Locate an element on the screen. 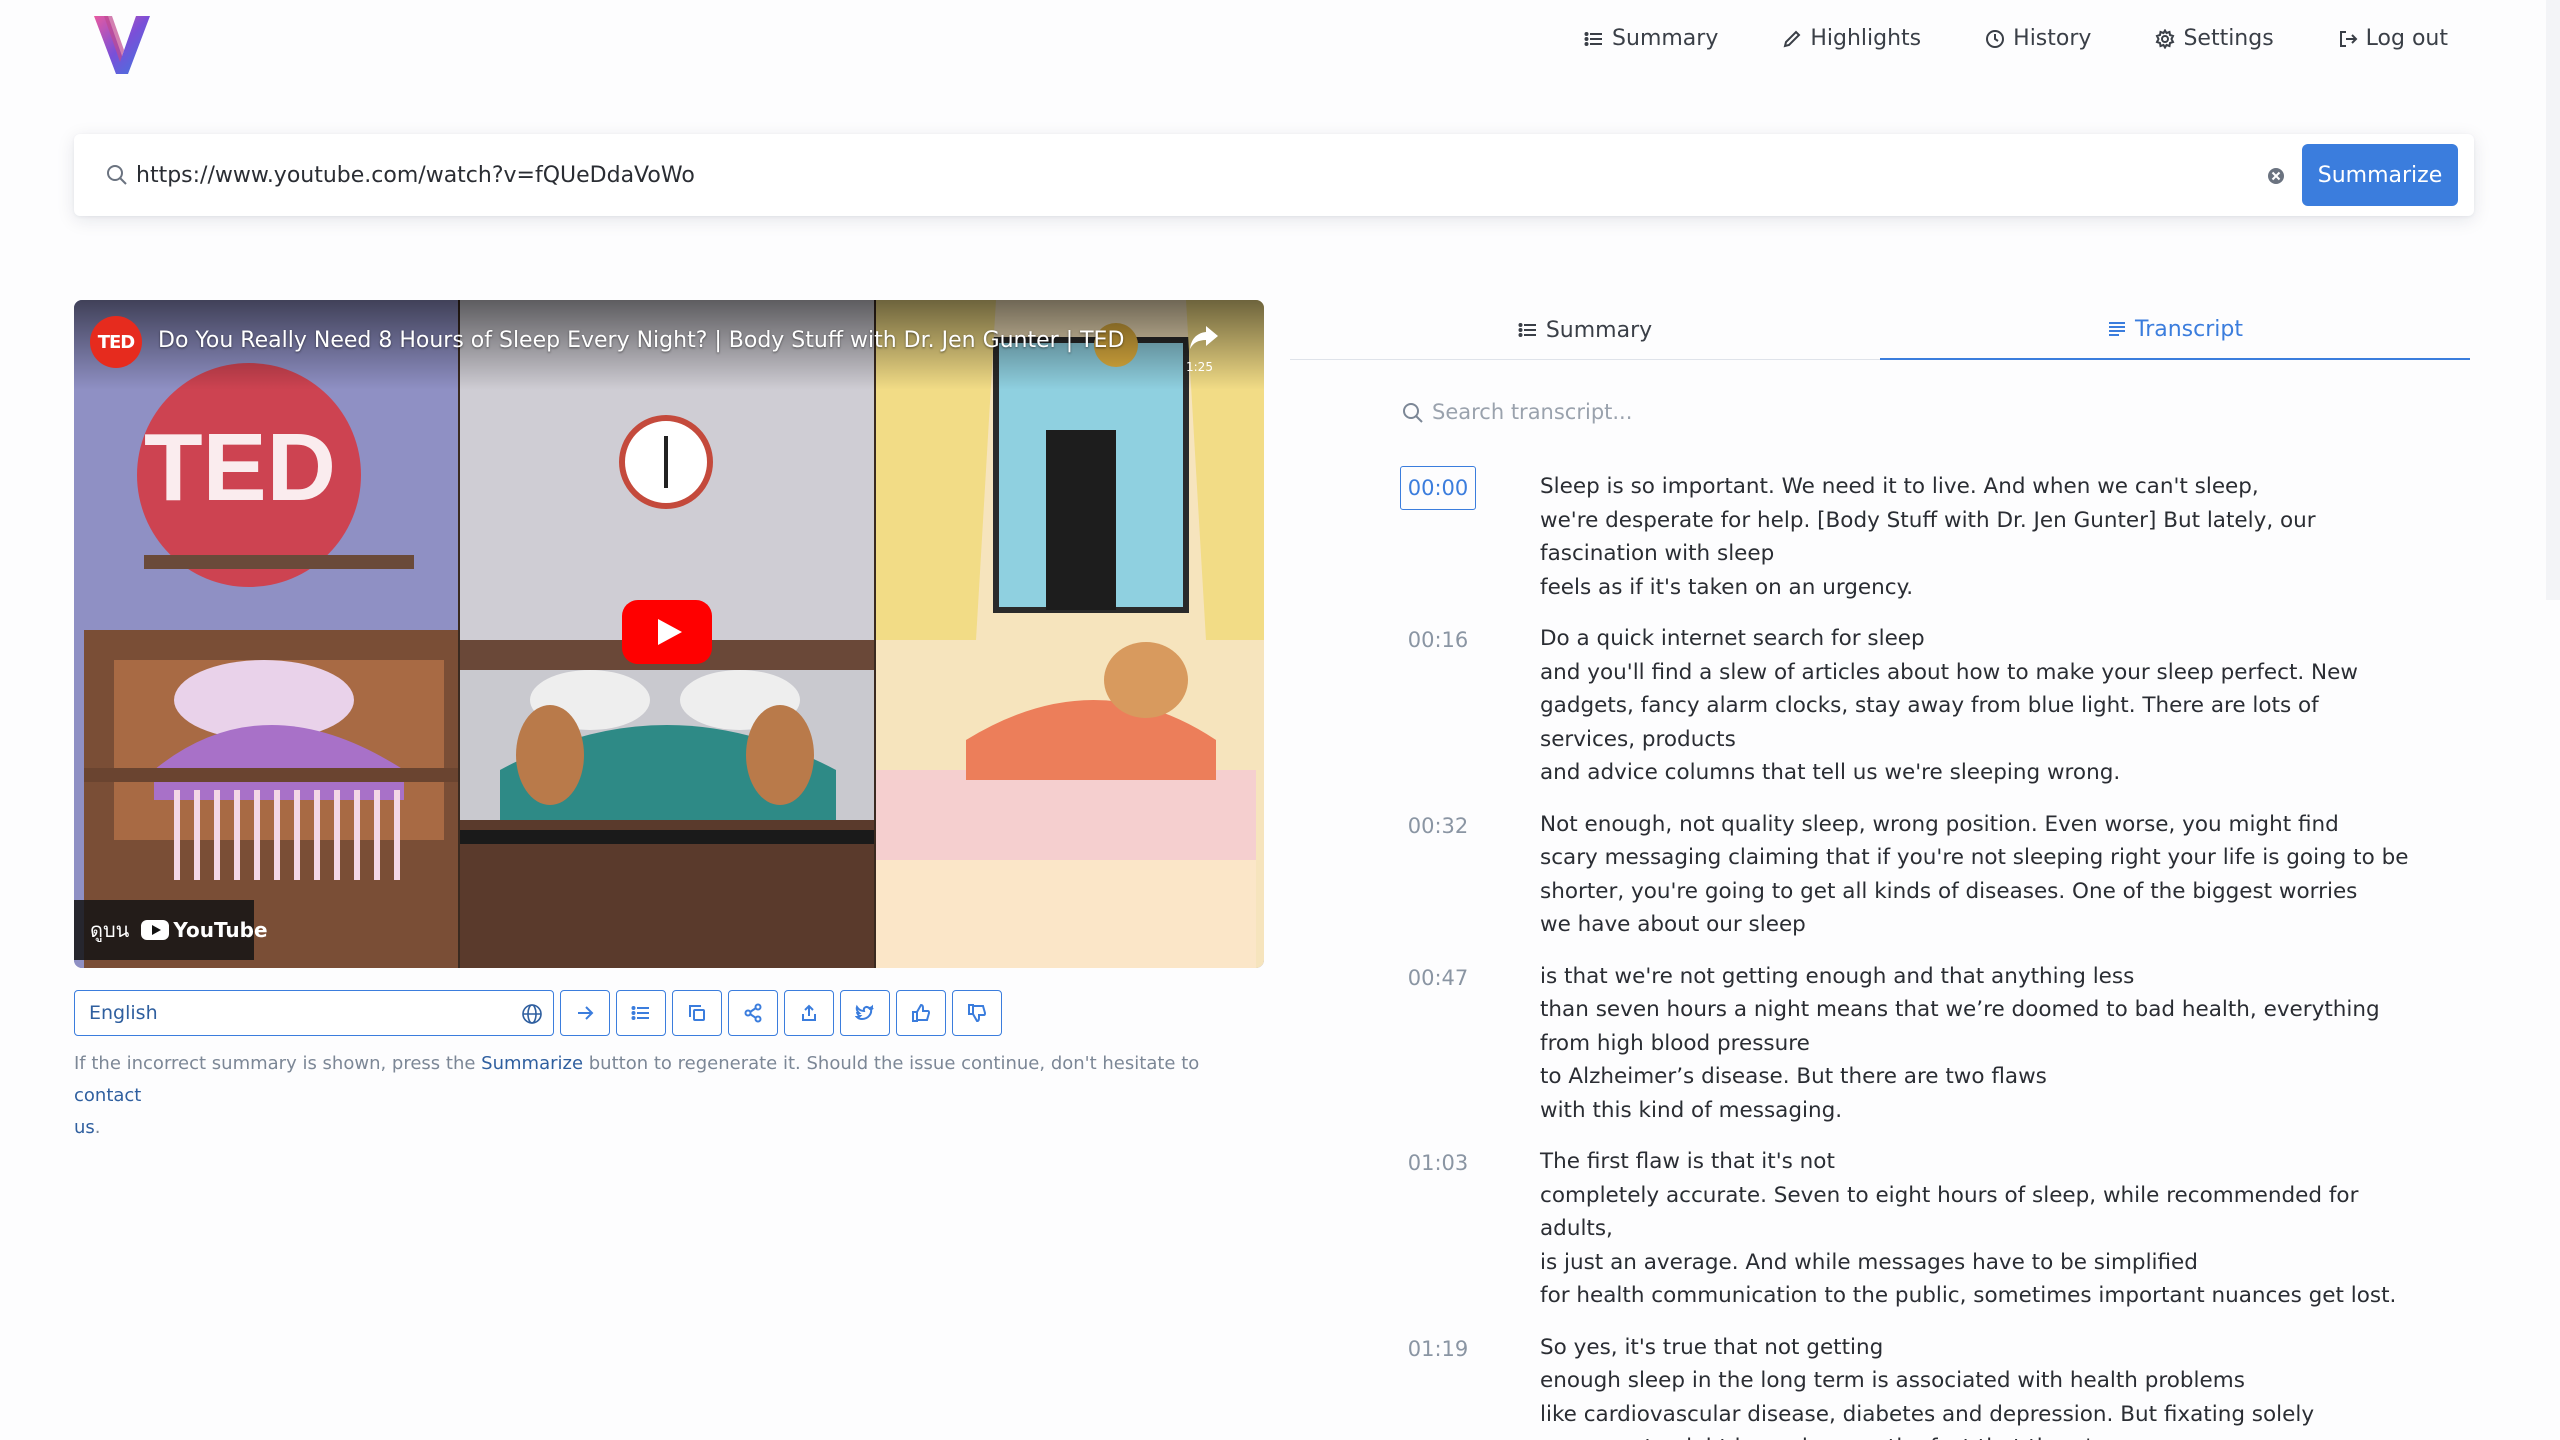 Image resolution: width=2560 pixels, height=1440 pixels. youtube-label: YouTube is located at coordinates (220, 930).